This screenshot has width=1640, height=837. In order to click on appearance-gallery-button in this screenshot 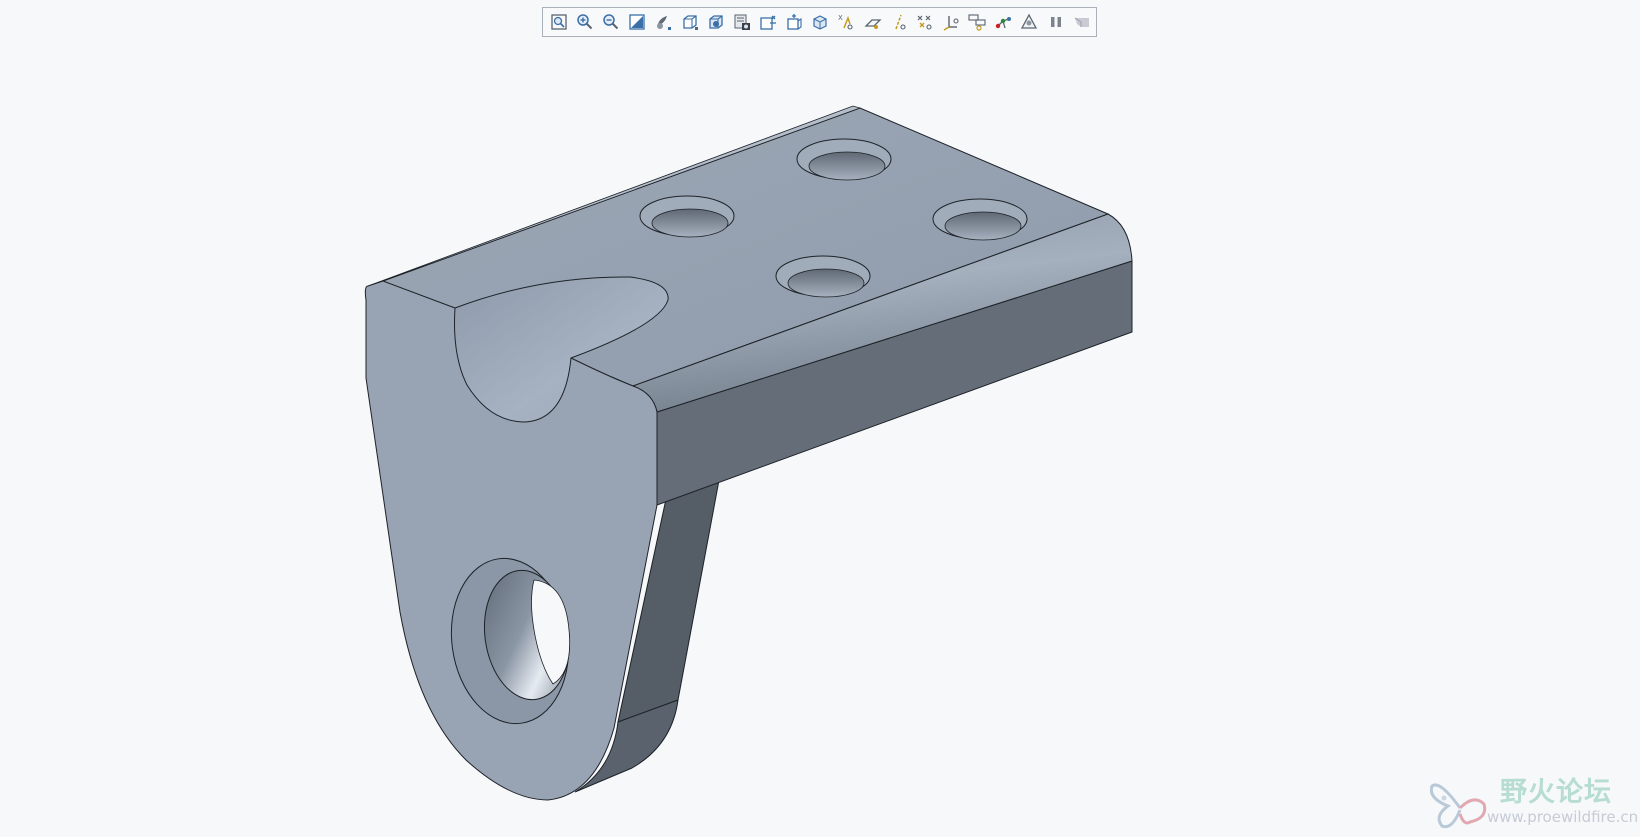, I will do `click(742, 22)`.